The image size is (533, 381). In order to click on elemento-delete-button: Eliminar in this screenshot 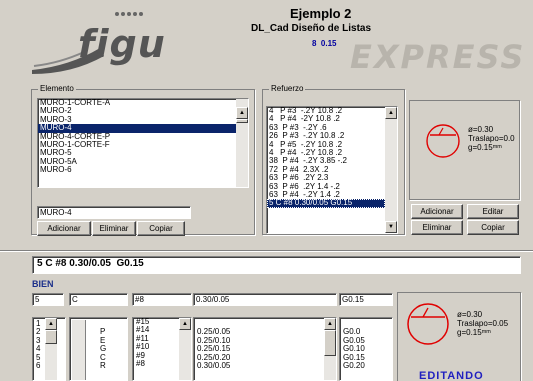, I will do `click(114, 228)`.